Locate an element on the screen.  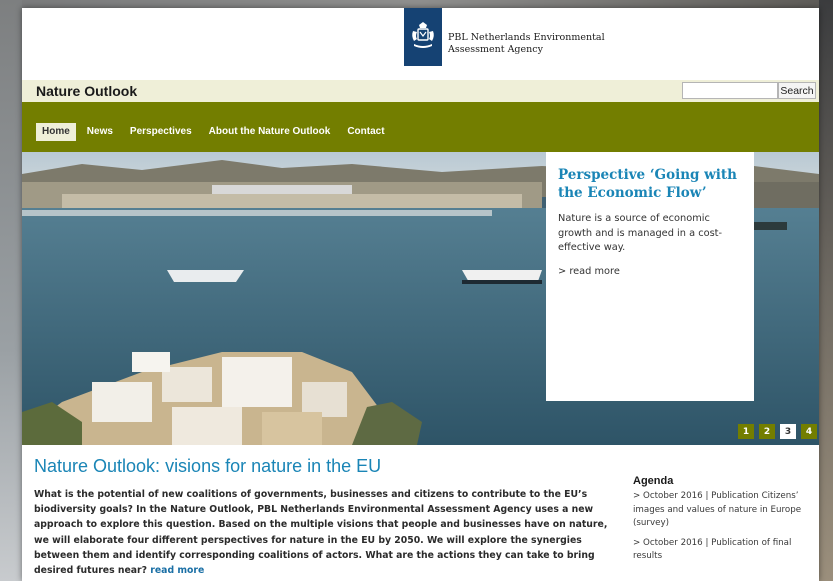
title-bar: Nature Outlook Search is located at coordinates (420, 91).